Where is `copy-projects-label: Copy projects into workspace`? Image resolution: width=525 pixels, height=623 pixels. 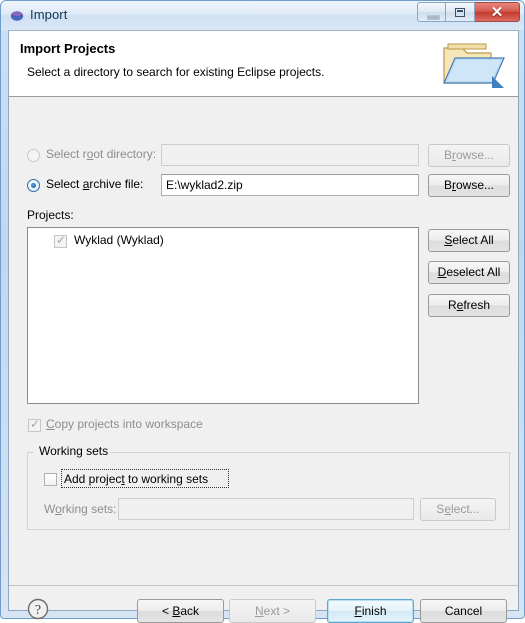
copy-projects-label: Copy projects into workspace is located at coordinates (124, 424).